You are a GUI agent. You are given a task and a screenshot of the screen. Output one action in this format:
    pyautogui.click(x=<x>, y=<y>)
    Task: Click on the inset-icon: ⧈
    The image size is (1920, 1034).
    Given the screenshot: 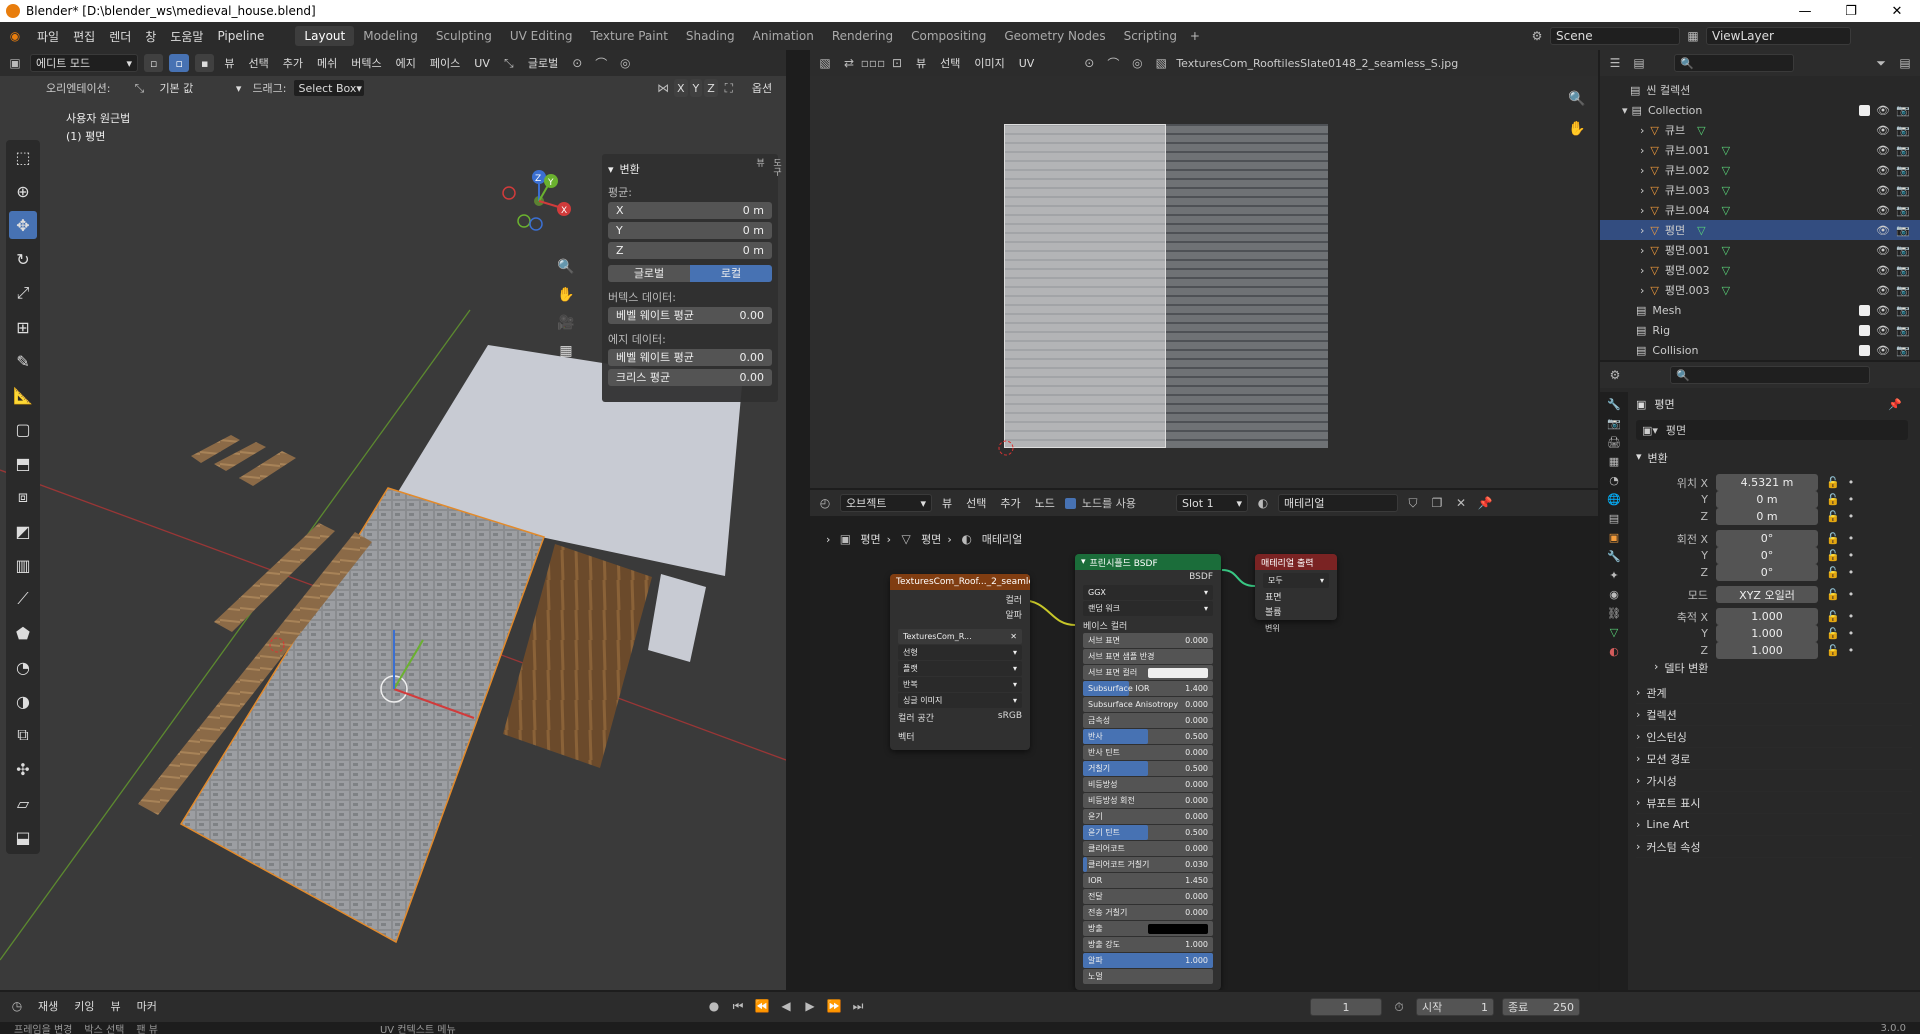 What is the action you would take?
    pyautogui.click(x=23, y=497)
    